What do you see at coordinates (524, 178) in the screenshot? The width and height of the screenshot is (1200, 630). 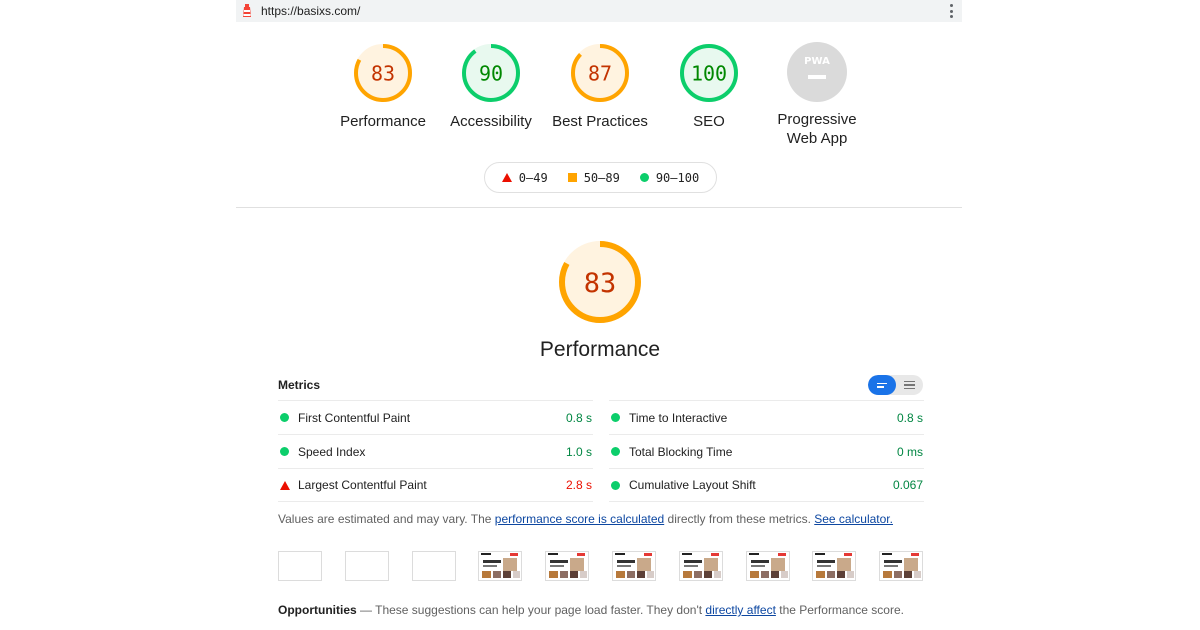 I see `legend-fail: 0–49` at bounding box center [524, 178].